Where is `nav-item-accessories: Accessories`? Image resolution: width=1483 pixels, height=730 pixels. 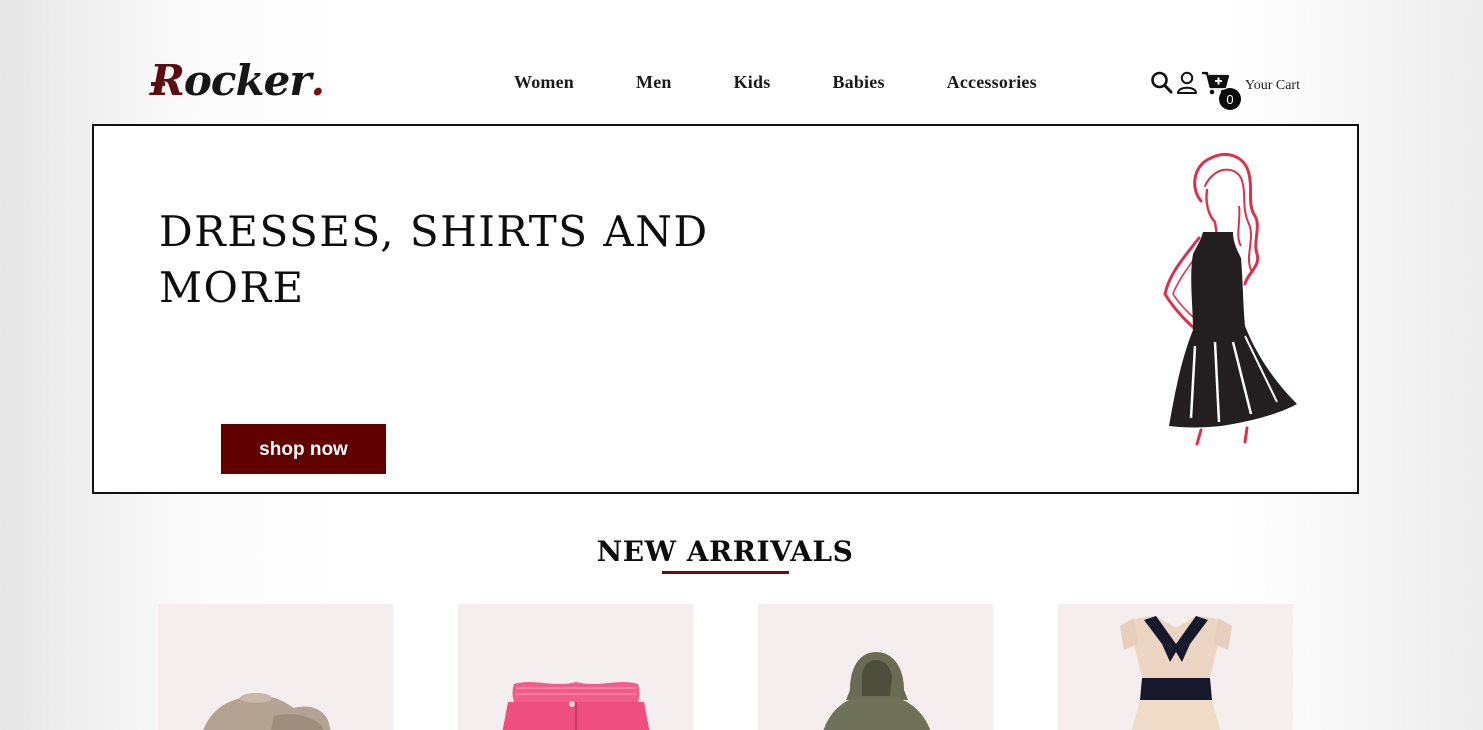
nav-item-accessories: Accessories is located at coordinates (992, 82).